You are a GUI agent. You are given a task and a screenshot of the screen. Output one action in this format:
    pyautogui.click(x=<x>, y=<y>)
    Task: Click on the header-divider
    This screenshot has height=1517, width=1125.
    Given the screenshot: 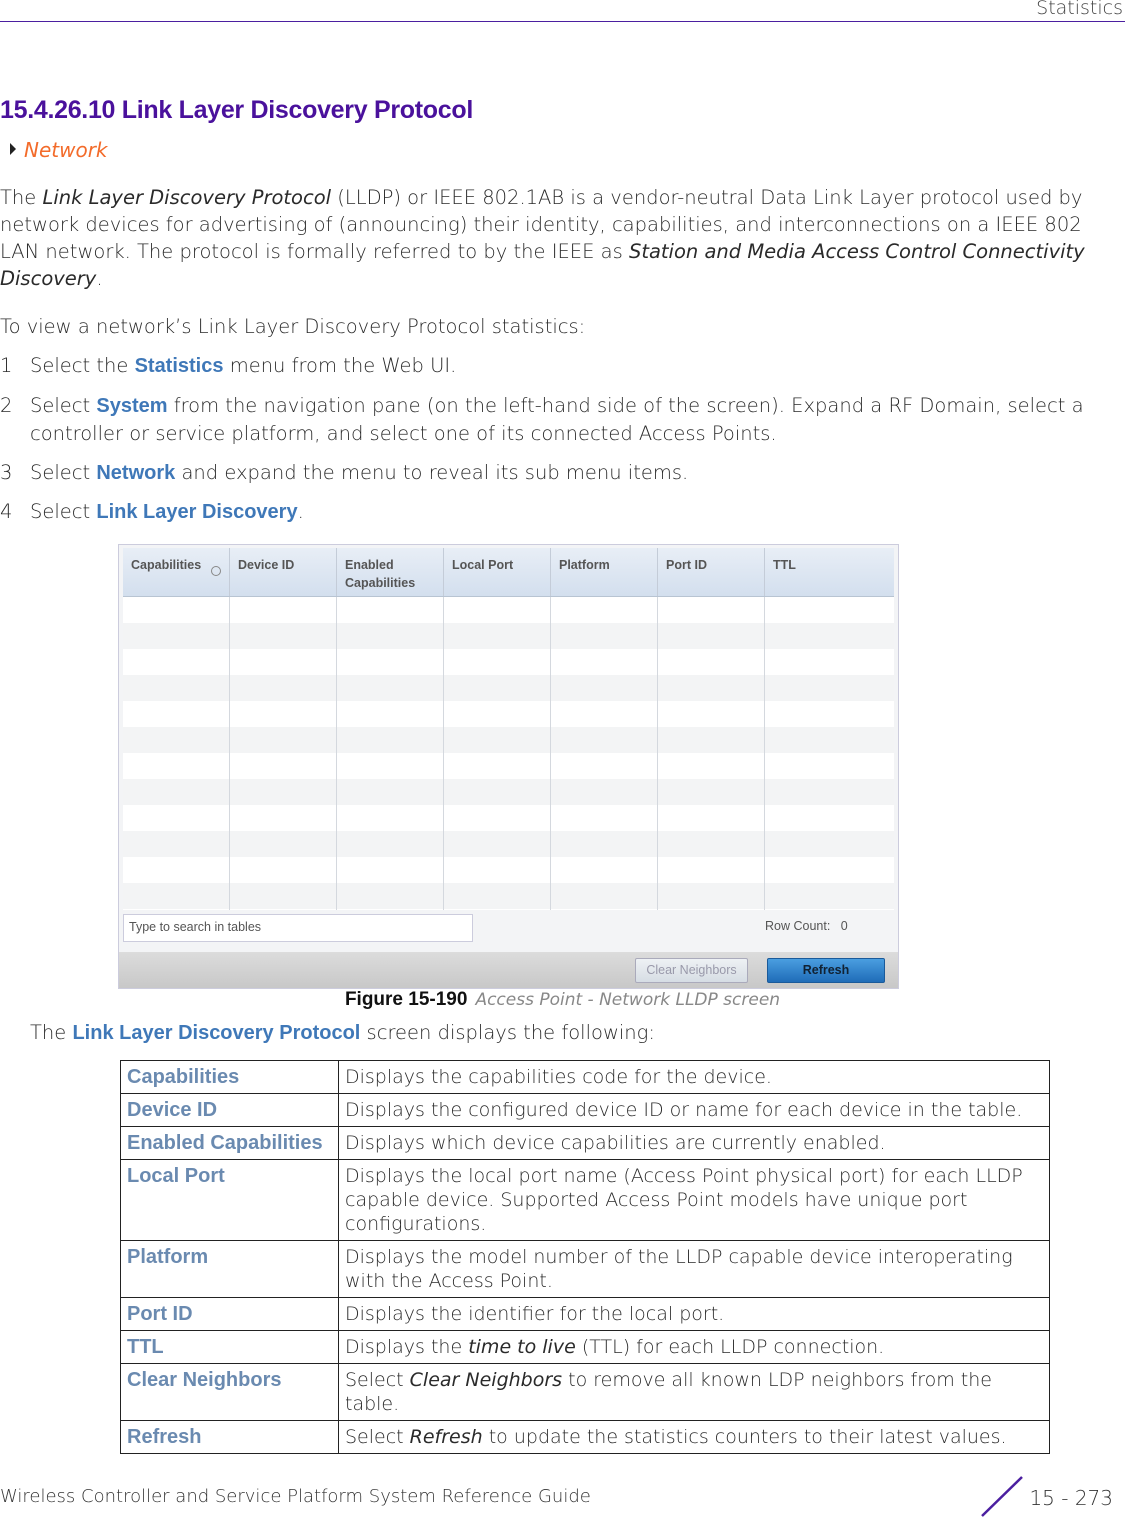 What is the action you would take?
    pyautogui.click(x=562, y=21)
    